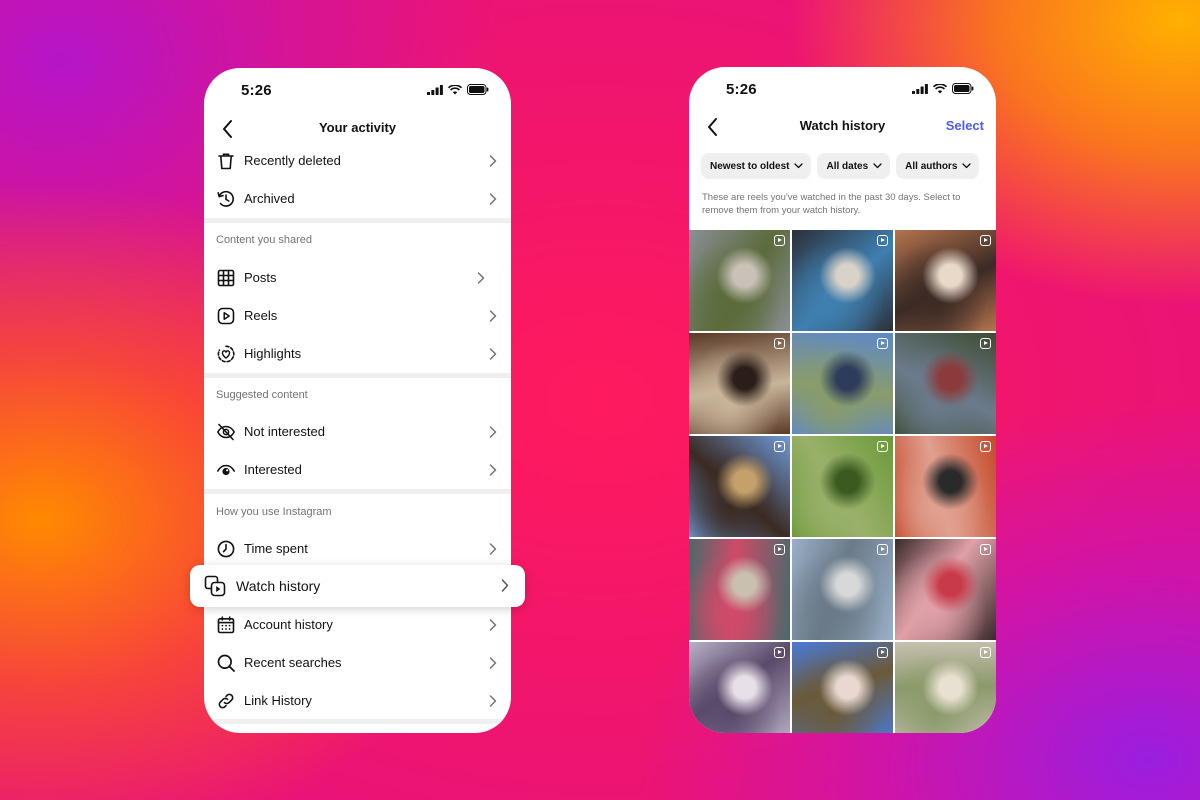 The width and height of the screenshot is (1200, 800). I want to click on search-icon, so click(226, 663).